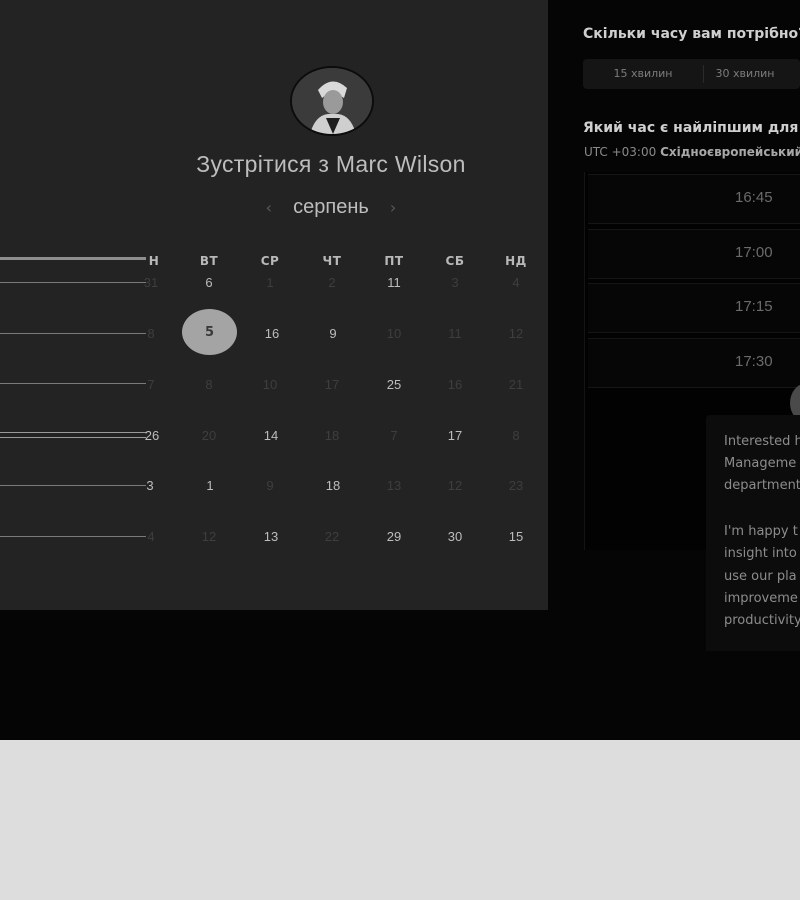 This screenshot has width=800, height=900. What do you see at coordinates (516, 261) in the screenshot?
I see `weekday-label: НД` at bounding box center [516, 261].